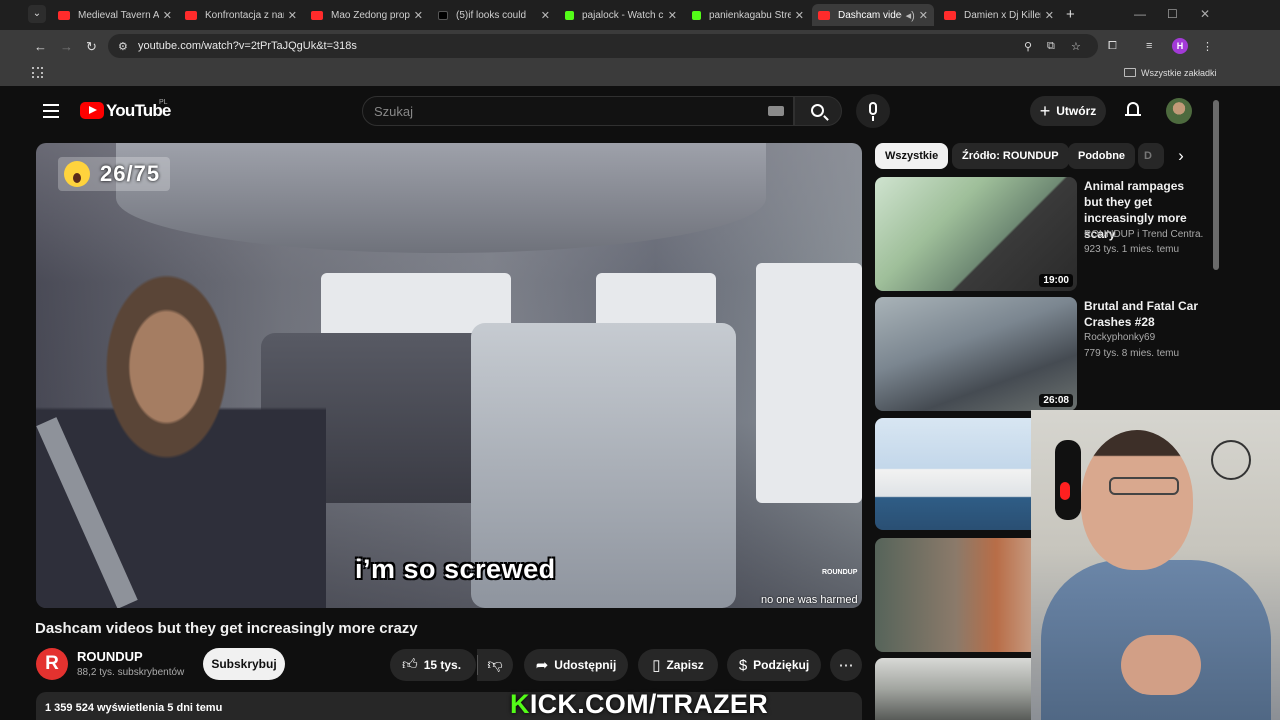 This screenshot has width=1280, height=720. What do you see at coordinates (846, 665) in the screenshot?
I see `more-actions-button: ⋯` at bounding box center [846, 665].